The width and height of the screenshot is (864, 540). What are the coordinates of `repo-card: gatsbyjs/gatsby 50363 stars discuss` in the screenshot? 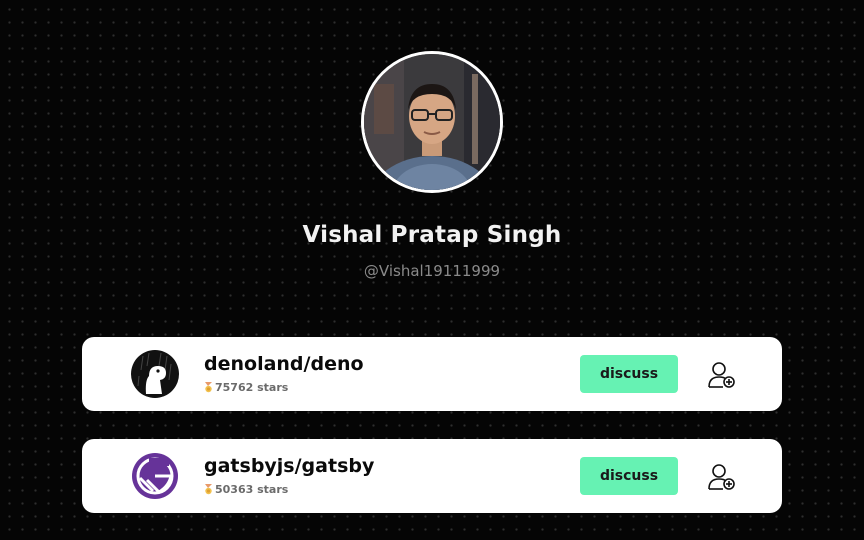 It's located at (432, 476).